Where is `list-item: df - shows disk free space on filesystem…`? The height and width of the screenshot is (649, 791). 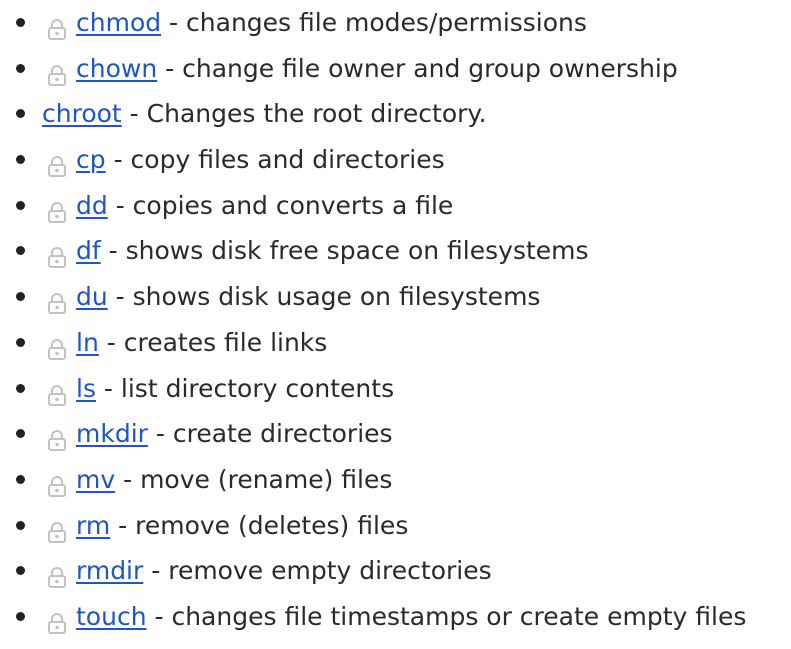 list-item: df - shows disk free space on filesystem… is located at coordinates (395, 251).